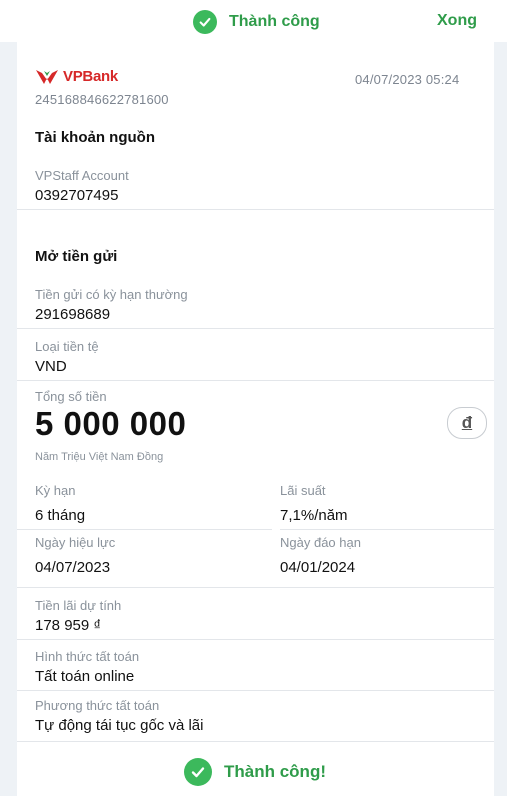  I want to click on product-value: 291698689, so click(73, 314).